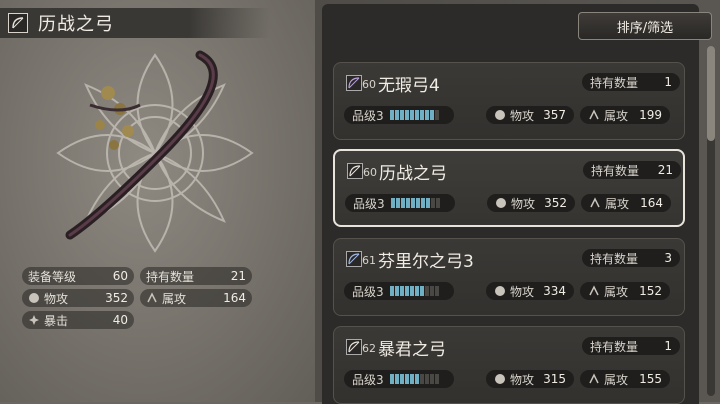 The width and height of the screenshot is (720, 404). I want to click on owned-count: 持有数量 21, so click(632, 170).